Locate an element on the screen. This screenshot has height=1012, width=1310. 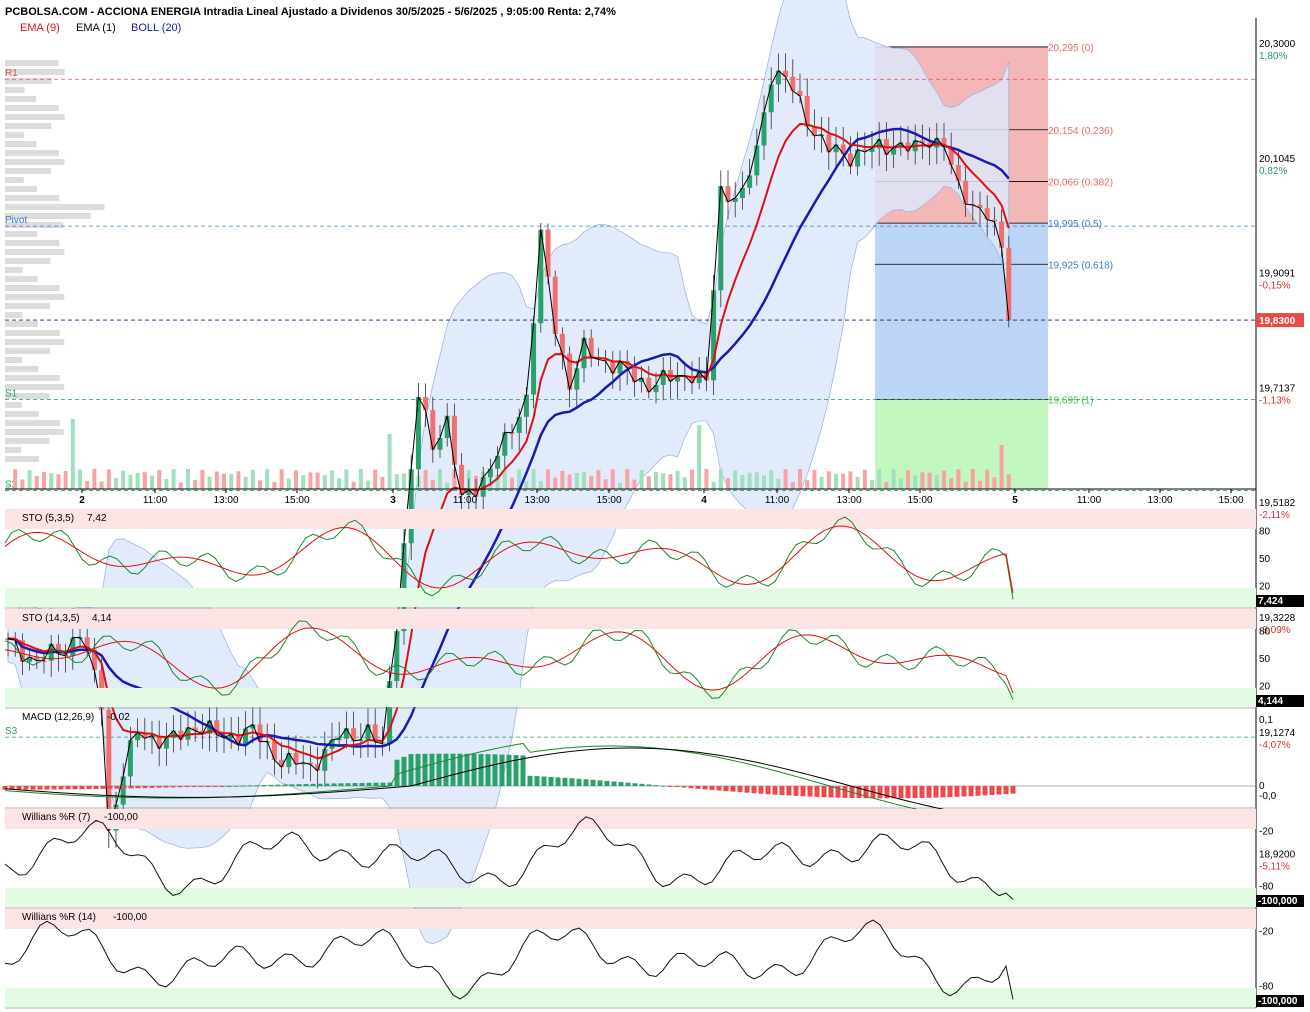
williams-r-14-panel: -20 -80 -100,000 is located at coordinates (654, 959).